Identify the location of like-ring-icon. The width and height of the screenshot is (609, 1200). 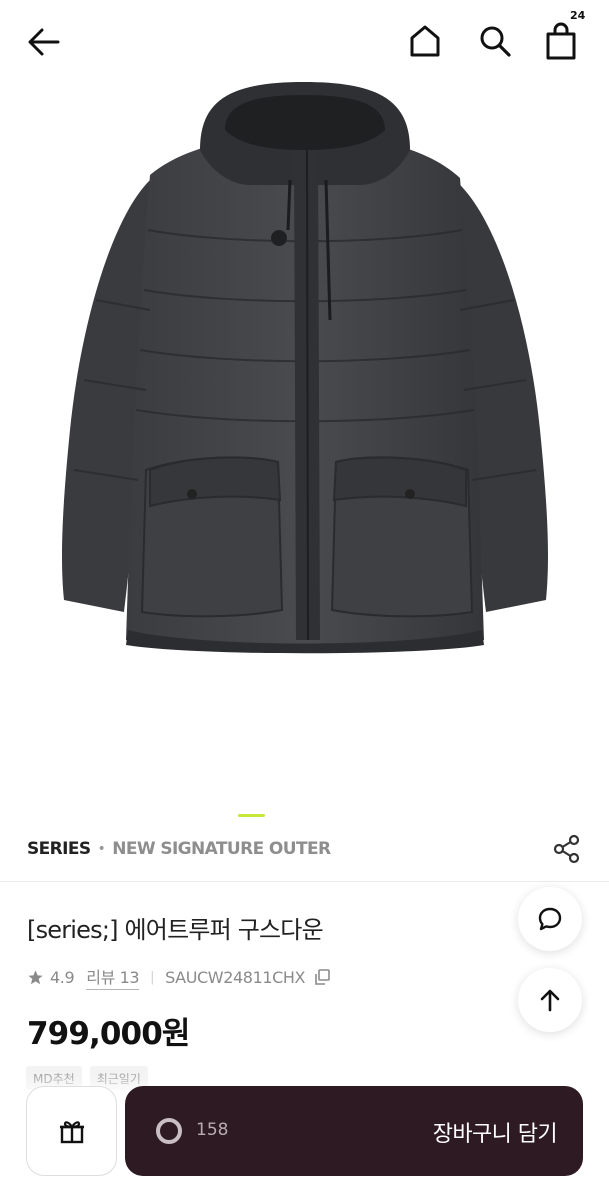
(169, 1131).